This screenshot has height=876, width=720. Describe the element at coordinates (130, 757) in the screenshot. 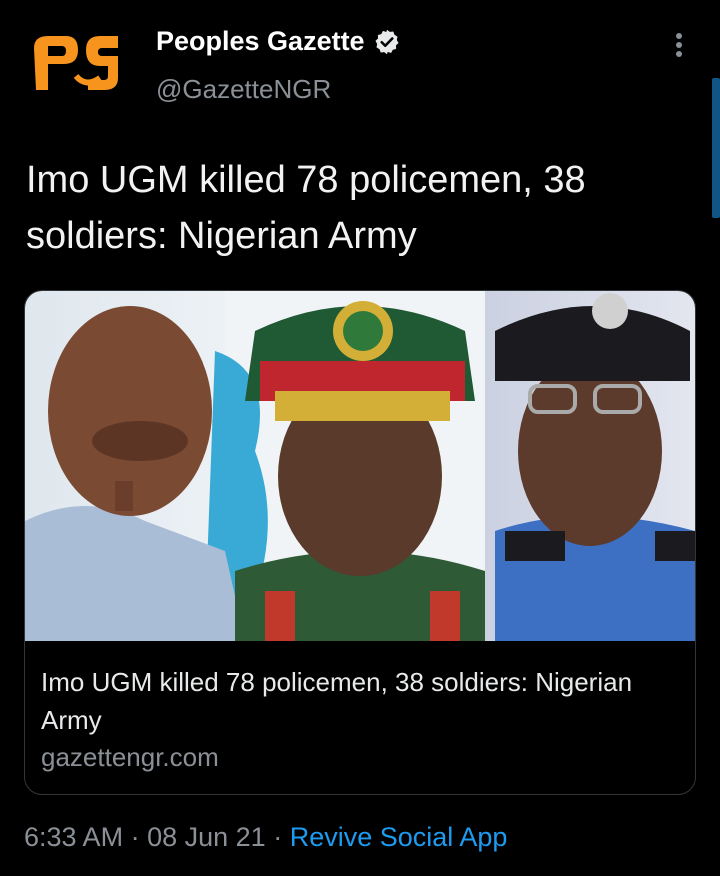

I see `link-card-domain: gazettengr.com` at that location.